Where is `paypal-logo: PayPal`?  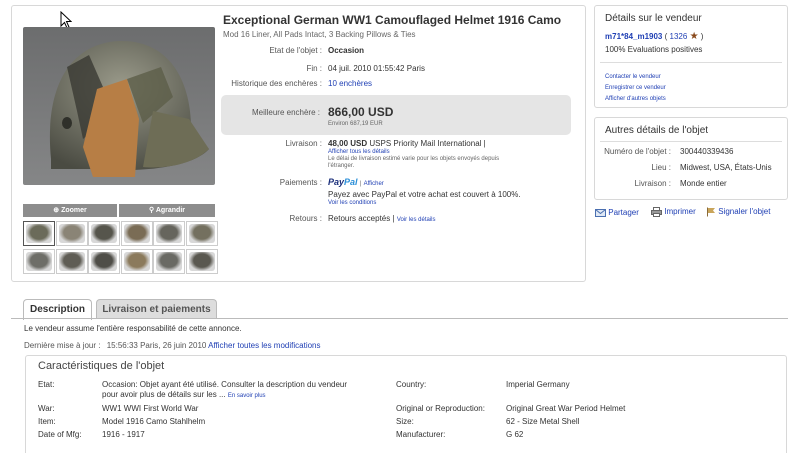
paypal-logo: PayPal is located at coordinates (343, 182).